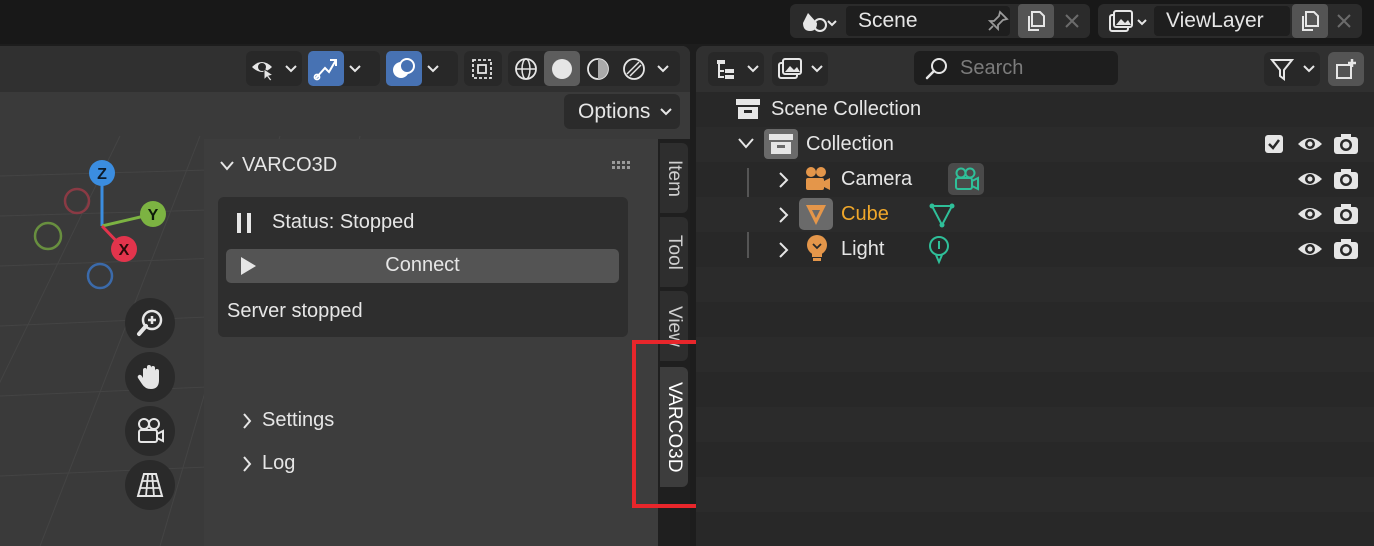 Image resolution: width=1374 pixels, height=546 pixels. What do you see at coordinates (100, 226) in the screenshot?
I see `navigation-gizmo: Z Y X` at bounding box center [100, 226].